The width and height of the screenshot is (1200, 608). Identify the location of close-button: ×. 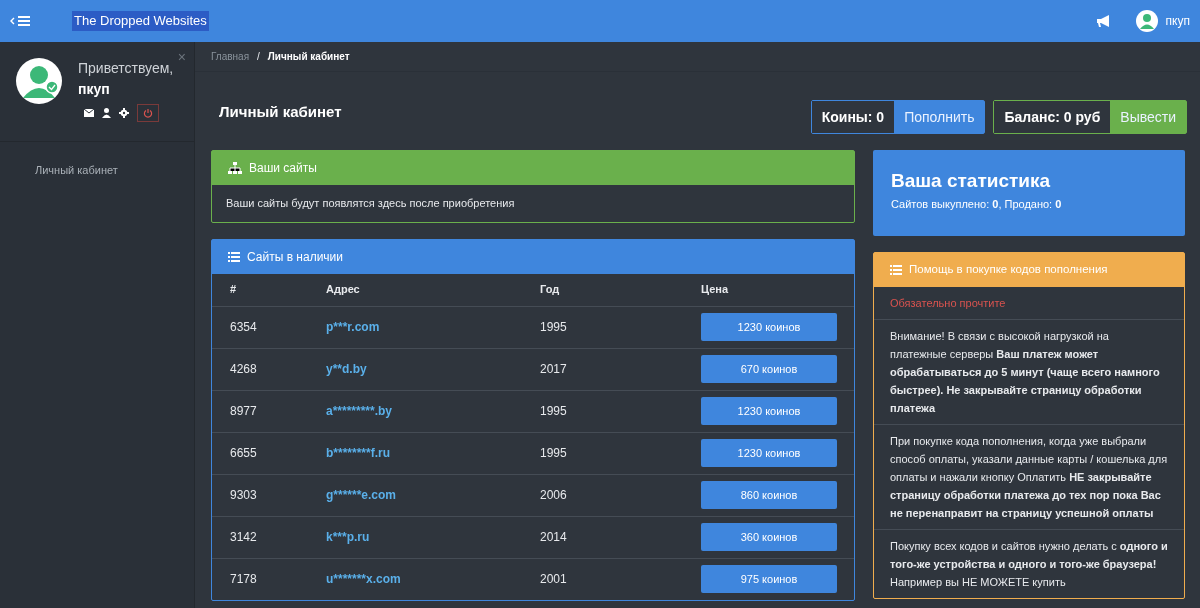
(181, 57).